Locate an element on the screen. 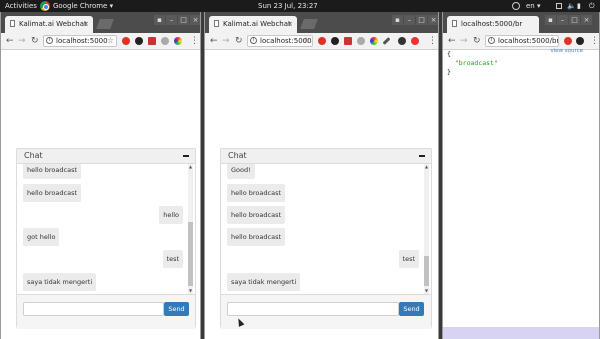  volume-icon: 🔈 is located at coordinates (571, 6).